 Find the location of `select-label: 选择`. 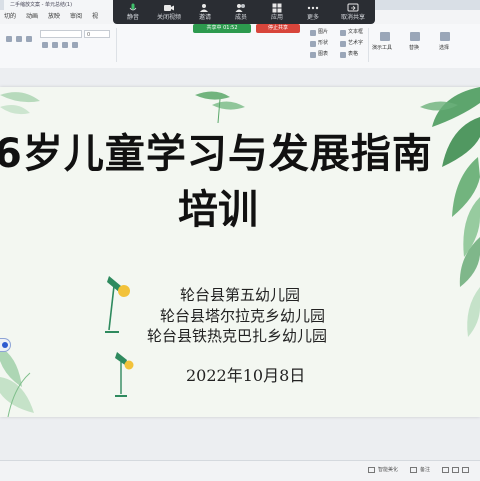

select-label: 选择 is located at coordinates (444, 48).